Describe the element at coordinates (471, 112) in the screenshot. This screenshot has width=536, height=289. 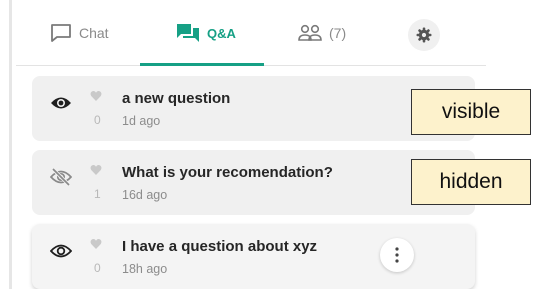
I see `visible-callout: visible` at that location.